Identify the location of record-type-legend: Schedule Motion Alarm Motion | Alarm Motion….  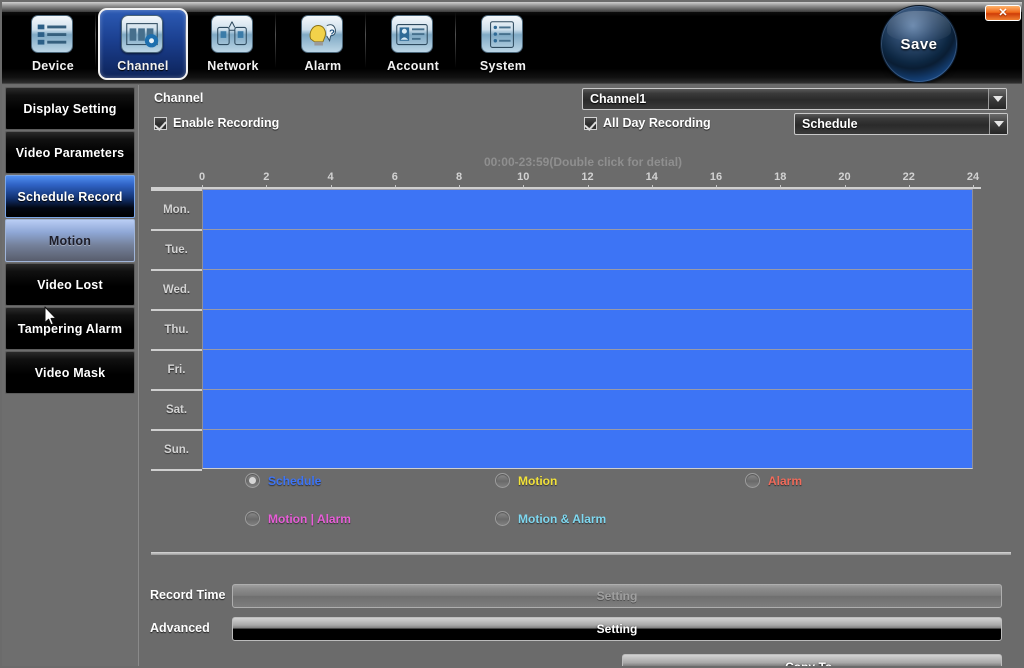
(595, 511).